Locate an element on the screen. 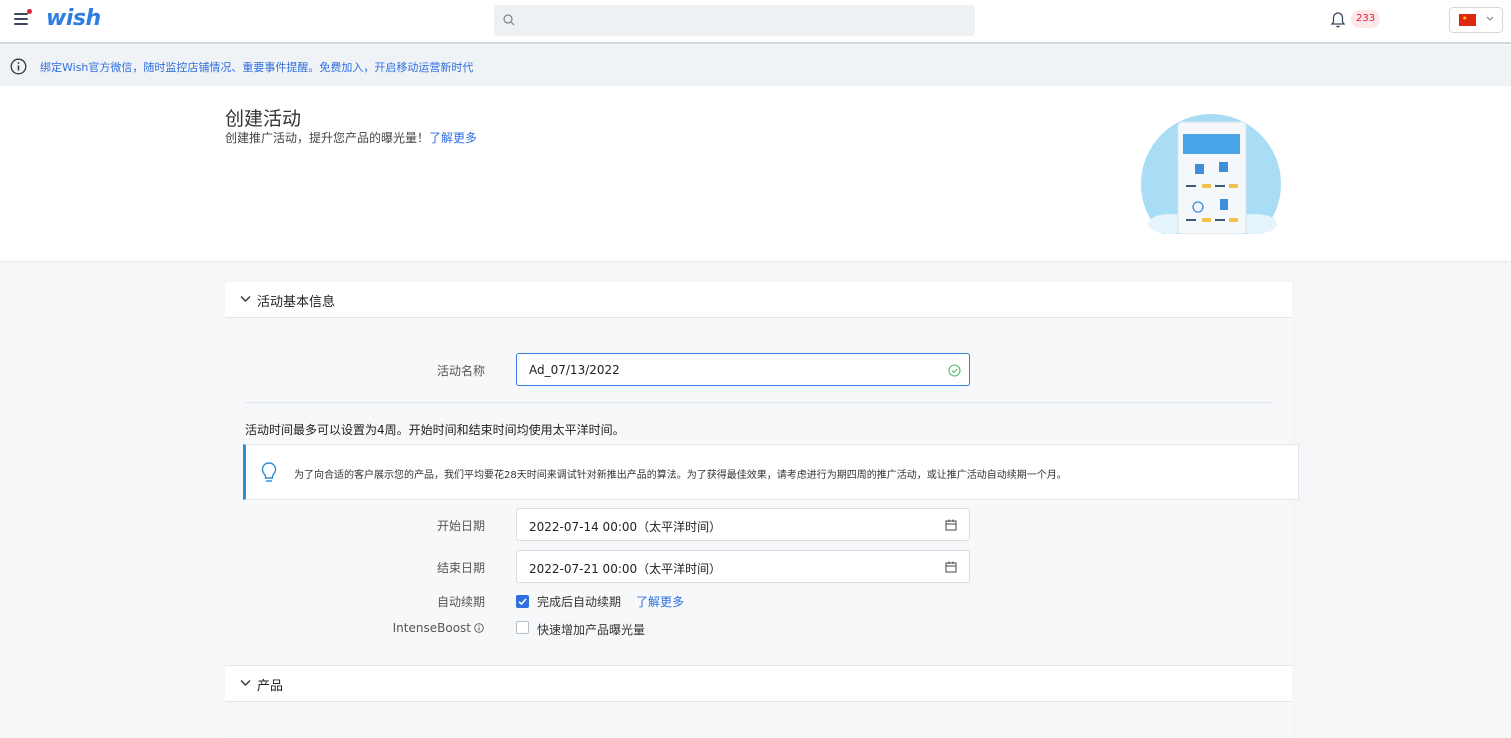 Image resolution: width=1511 pixels, height=738 pixels. products-section: 产品 is located at coordinates (758, 701).